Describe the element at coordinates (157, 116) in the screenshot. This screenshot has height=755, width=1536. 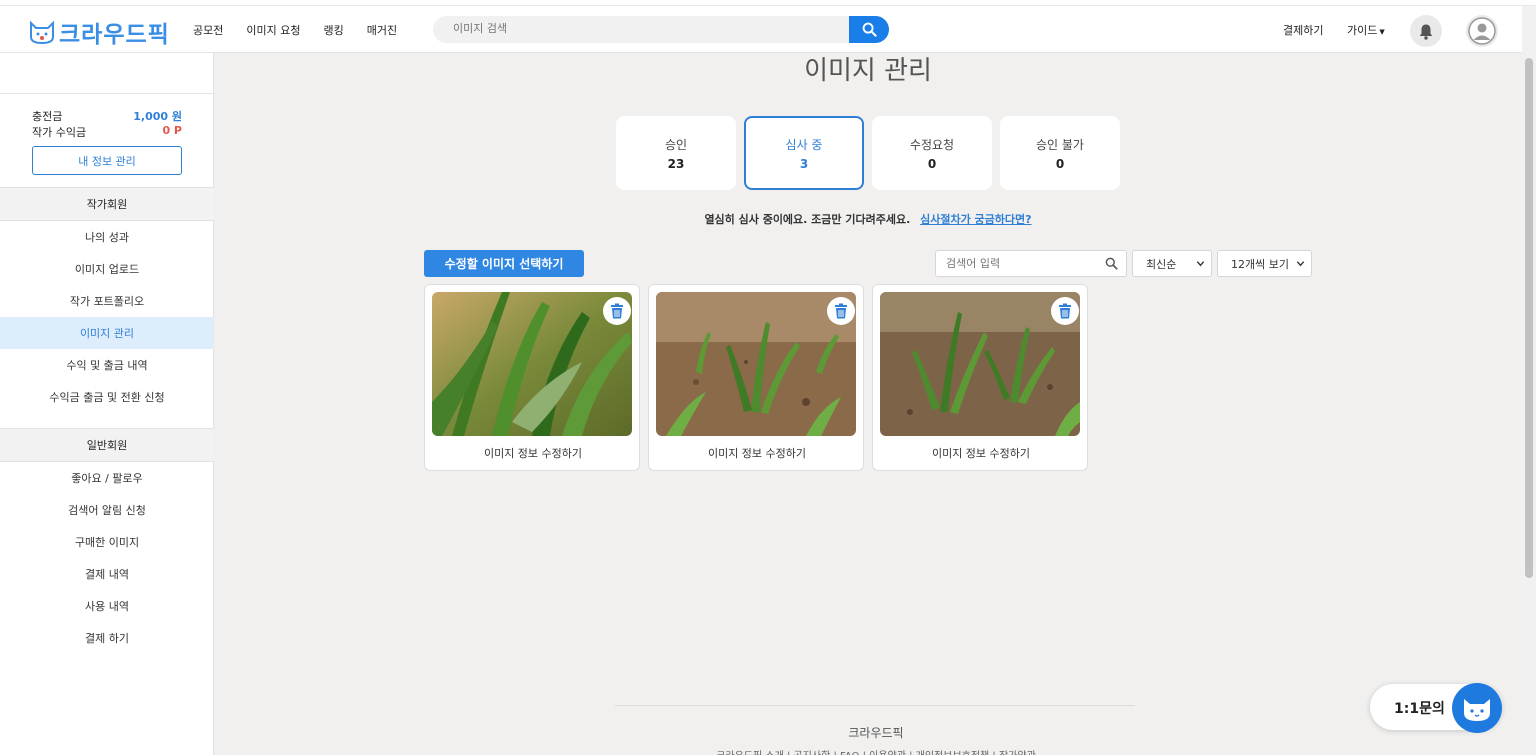
I see `charge-value: 1,000 원` at that location.